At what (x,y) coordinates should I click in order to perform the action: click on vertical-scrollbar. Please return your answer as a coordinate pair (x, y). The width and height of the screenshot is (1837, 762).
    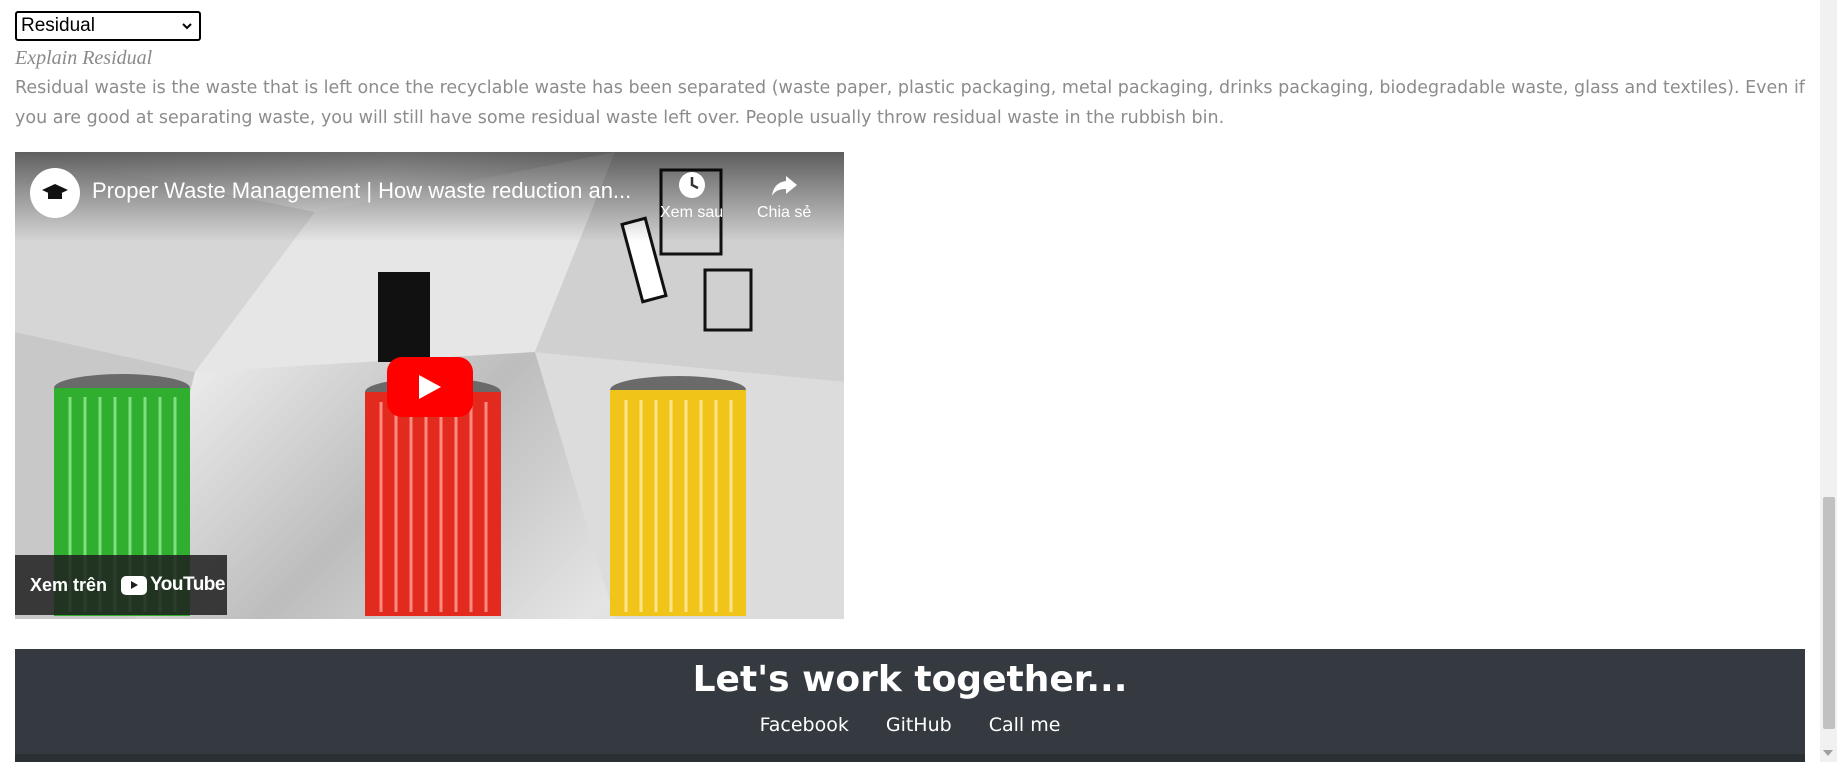
    Looking at the image, I should click on (1828, 381).